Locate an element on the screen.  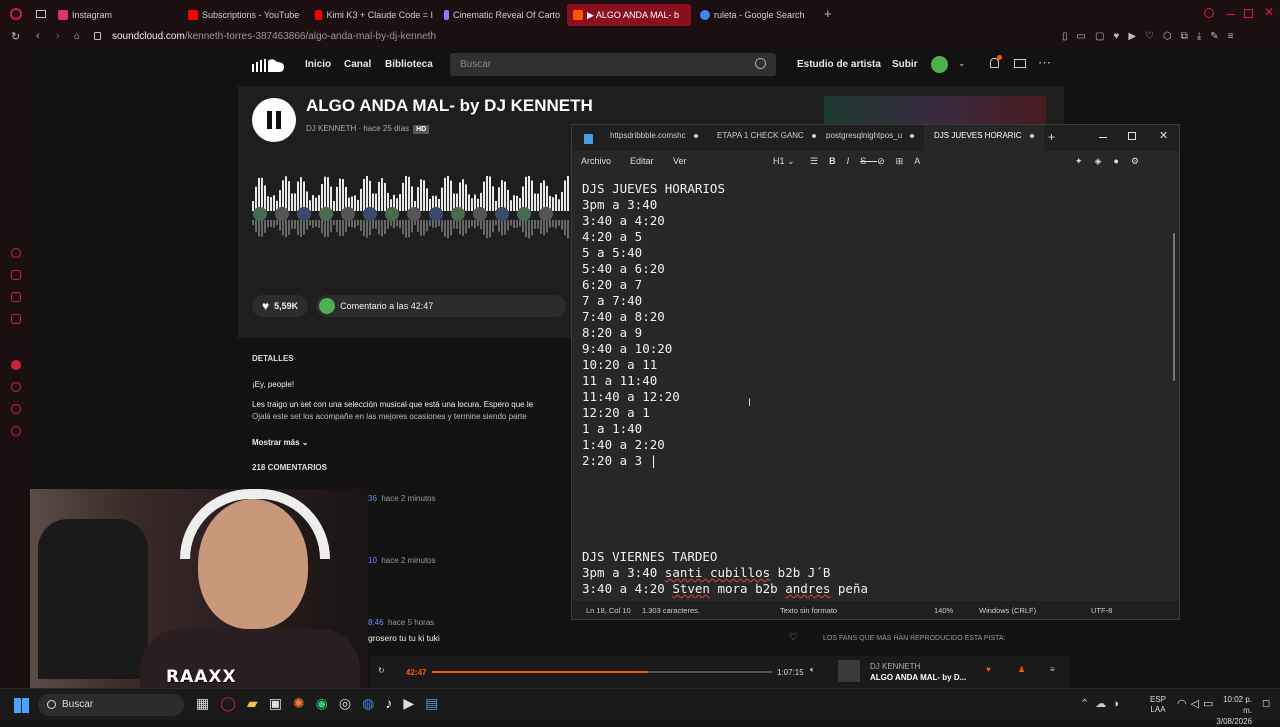
opera-logo-icon is located at coordinates (16, 14).